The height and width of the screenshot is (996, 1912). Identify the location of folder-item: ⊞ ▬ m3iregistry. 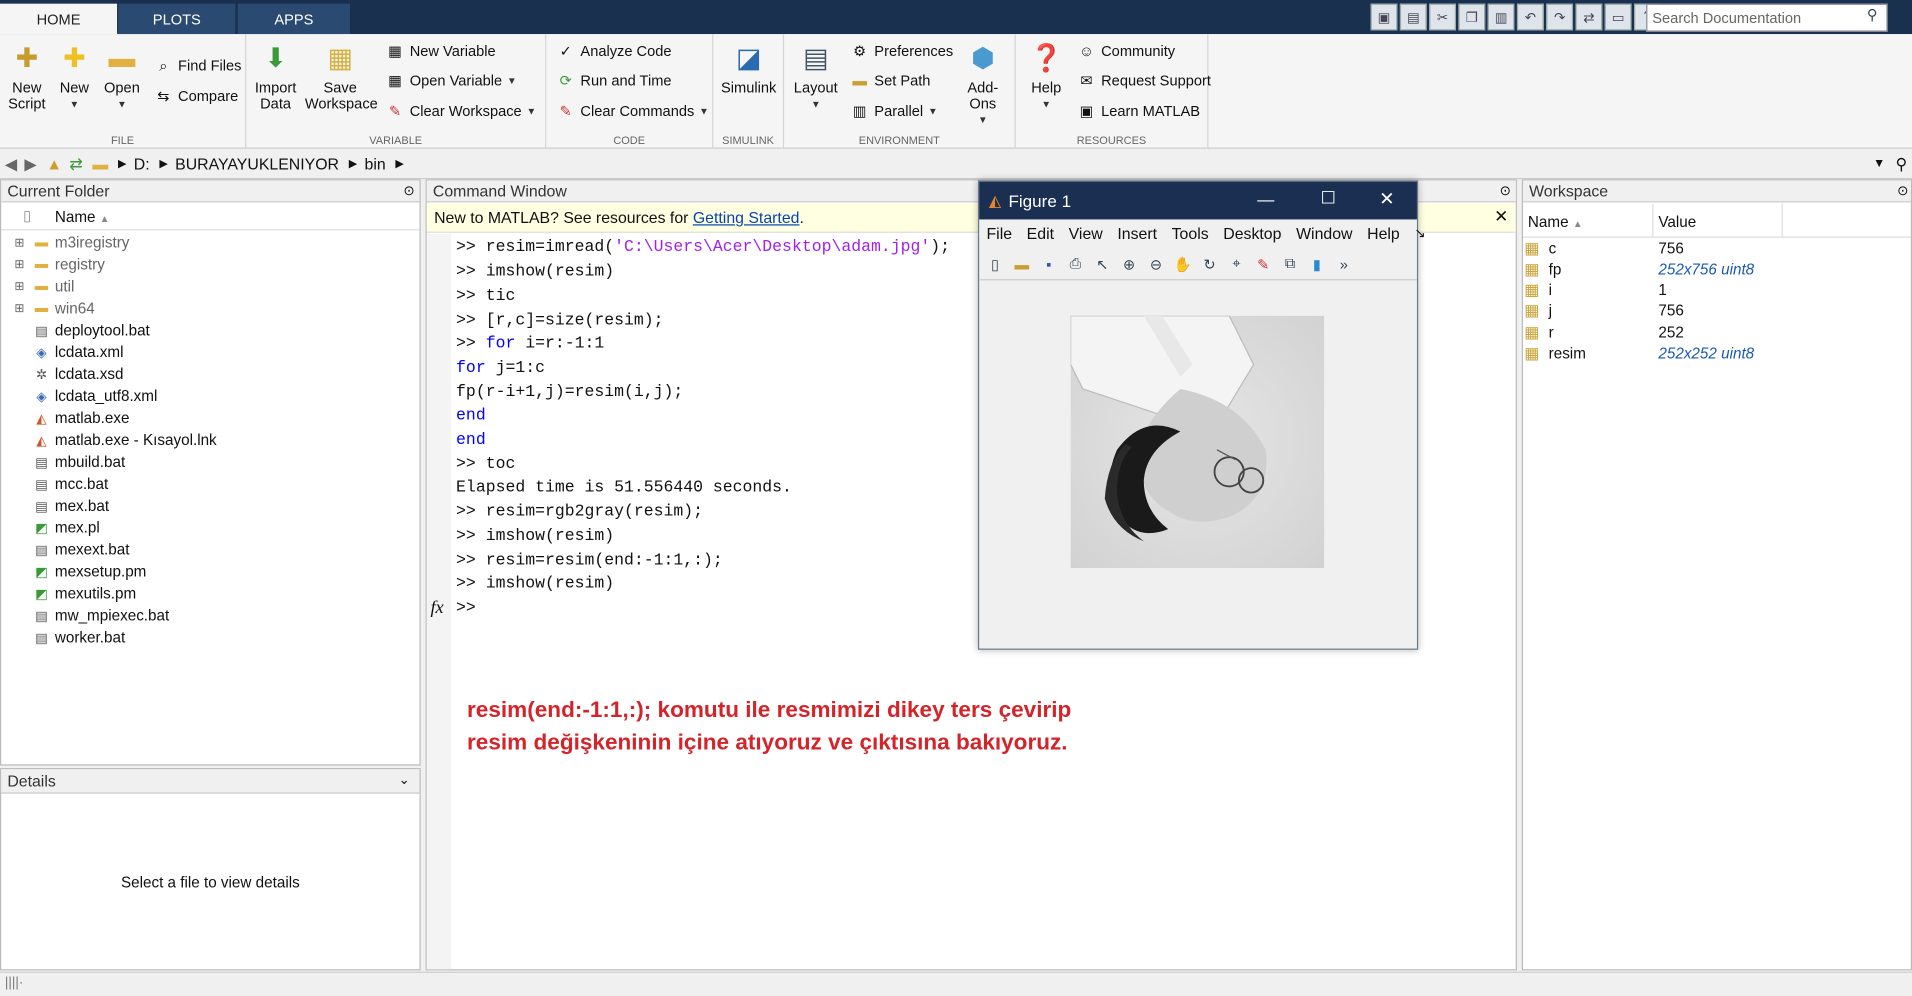
(70, 242).